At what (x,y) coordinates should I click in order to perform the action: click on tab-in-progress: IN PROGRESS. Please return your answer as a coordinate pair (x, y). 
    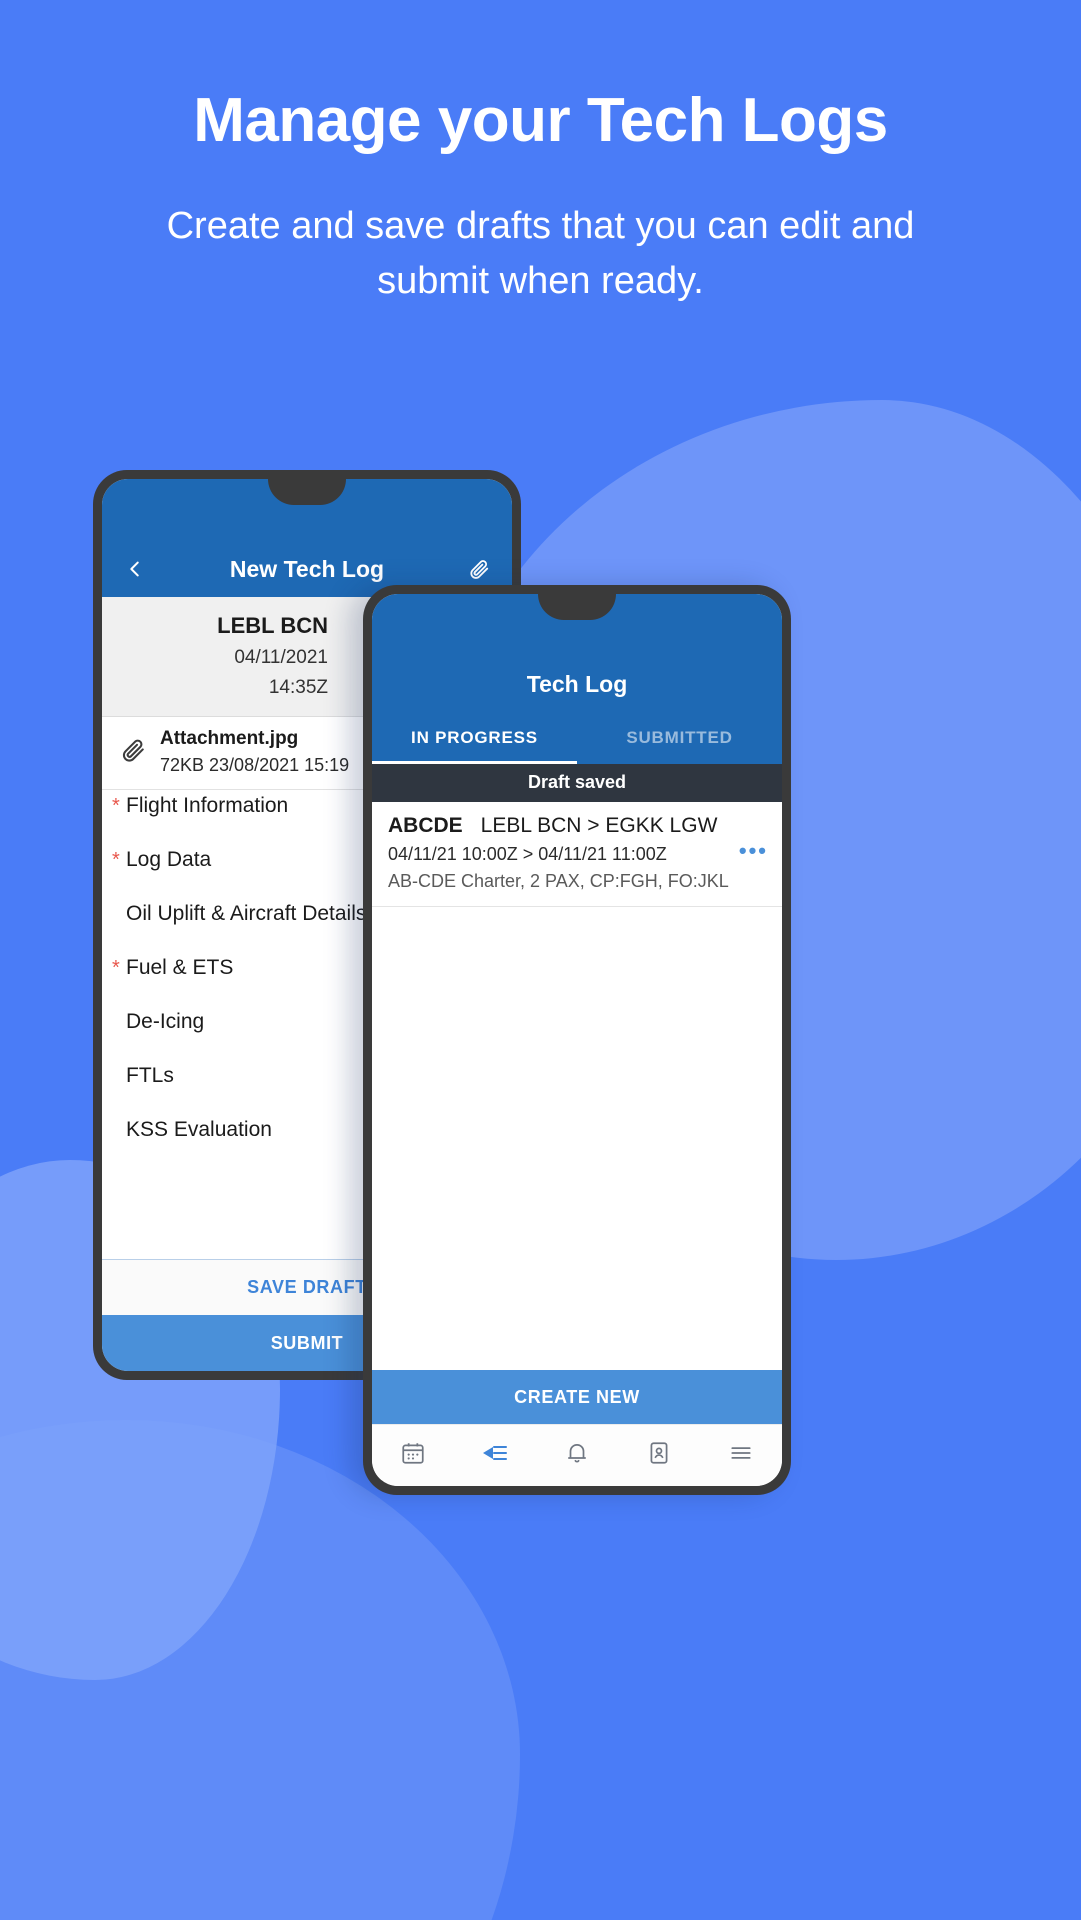
    Looking at the image, I should click on (474, 738).